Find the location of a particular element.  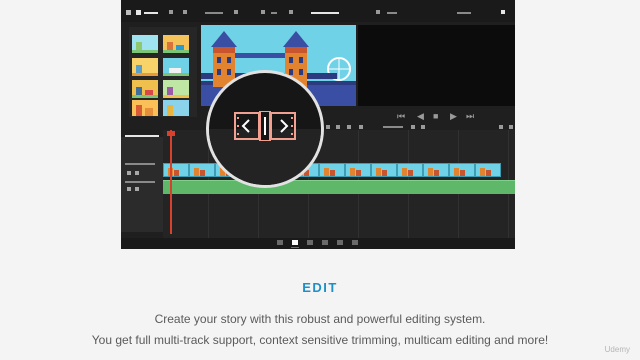

skip-back-icon: ⏮ is located at coordinates (401, 116).